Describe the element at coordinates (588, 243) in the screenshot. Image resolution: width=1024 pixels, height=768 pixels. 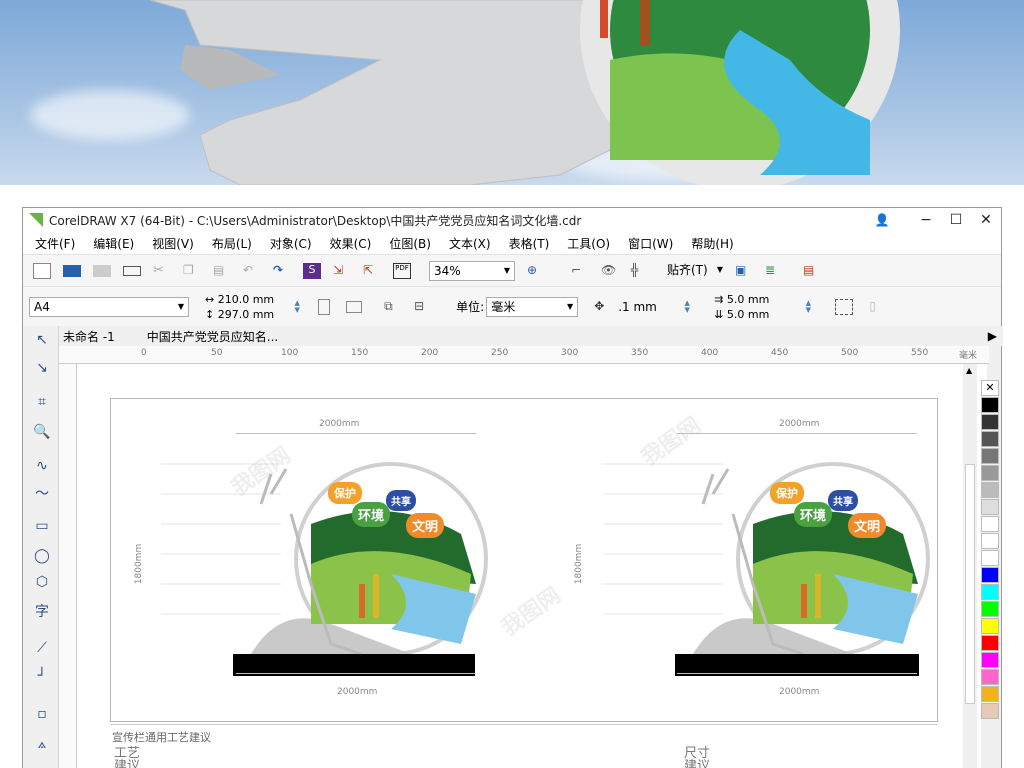
I see `menu-tools: 工具(O)` at that location.